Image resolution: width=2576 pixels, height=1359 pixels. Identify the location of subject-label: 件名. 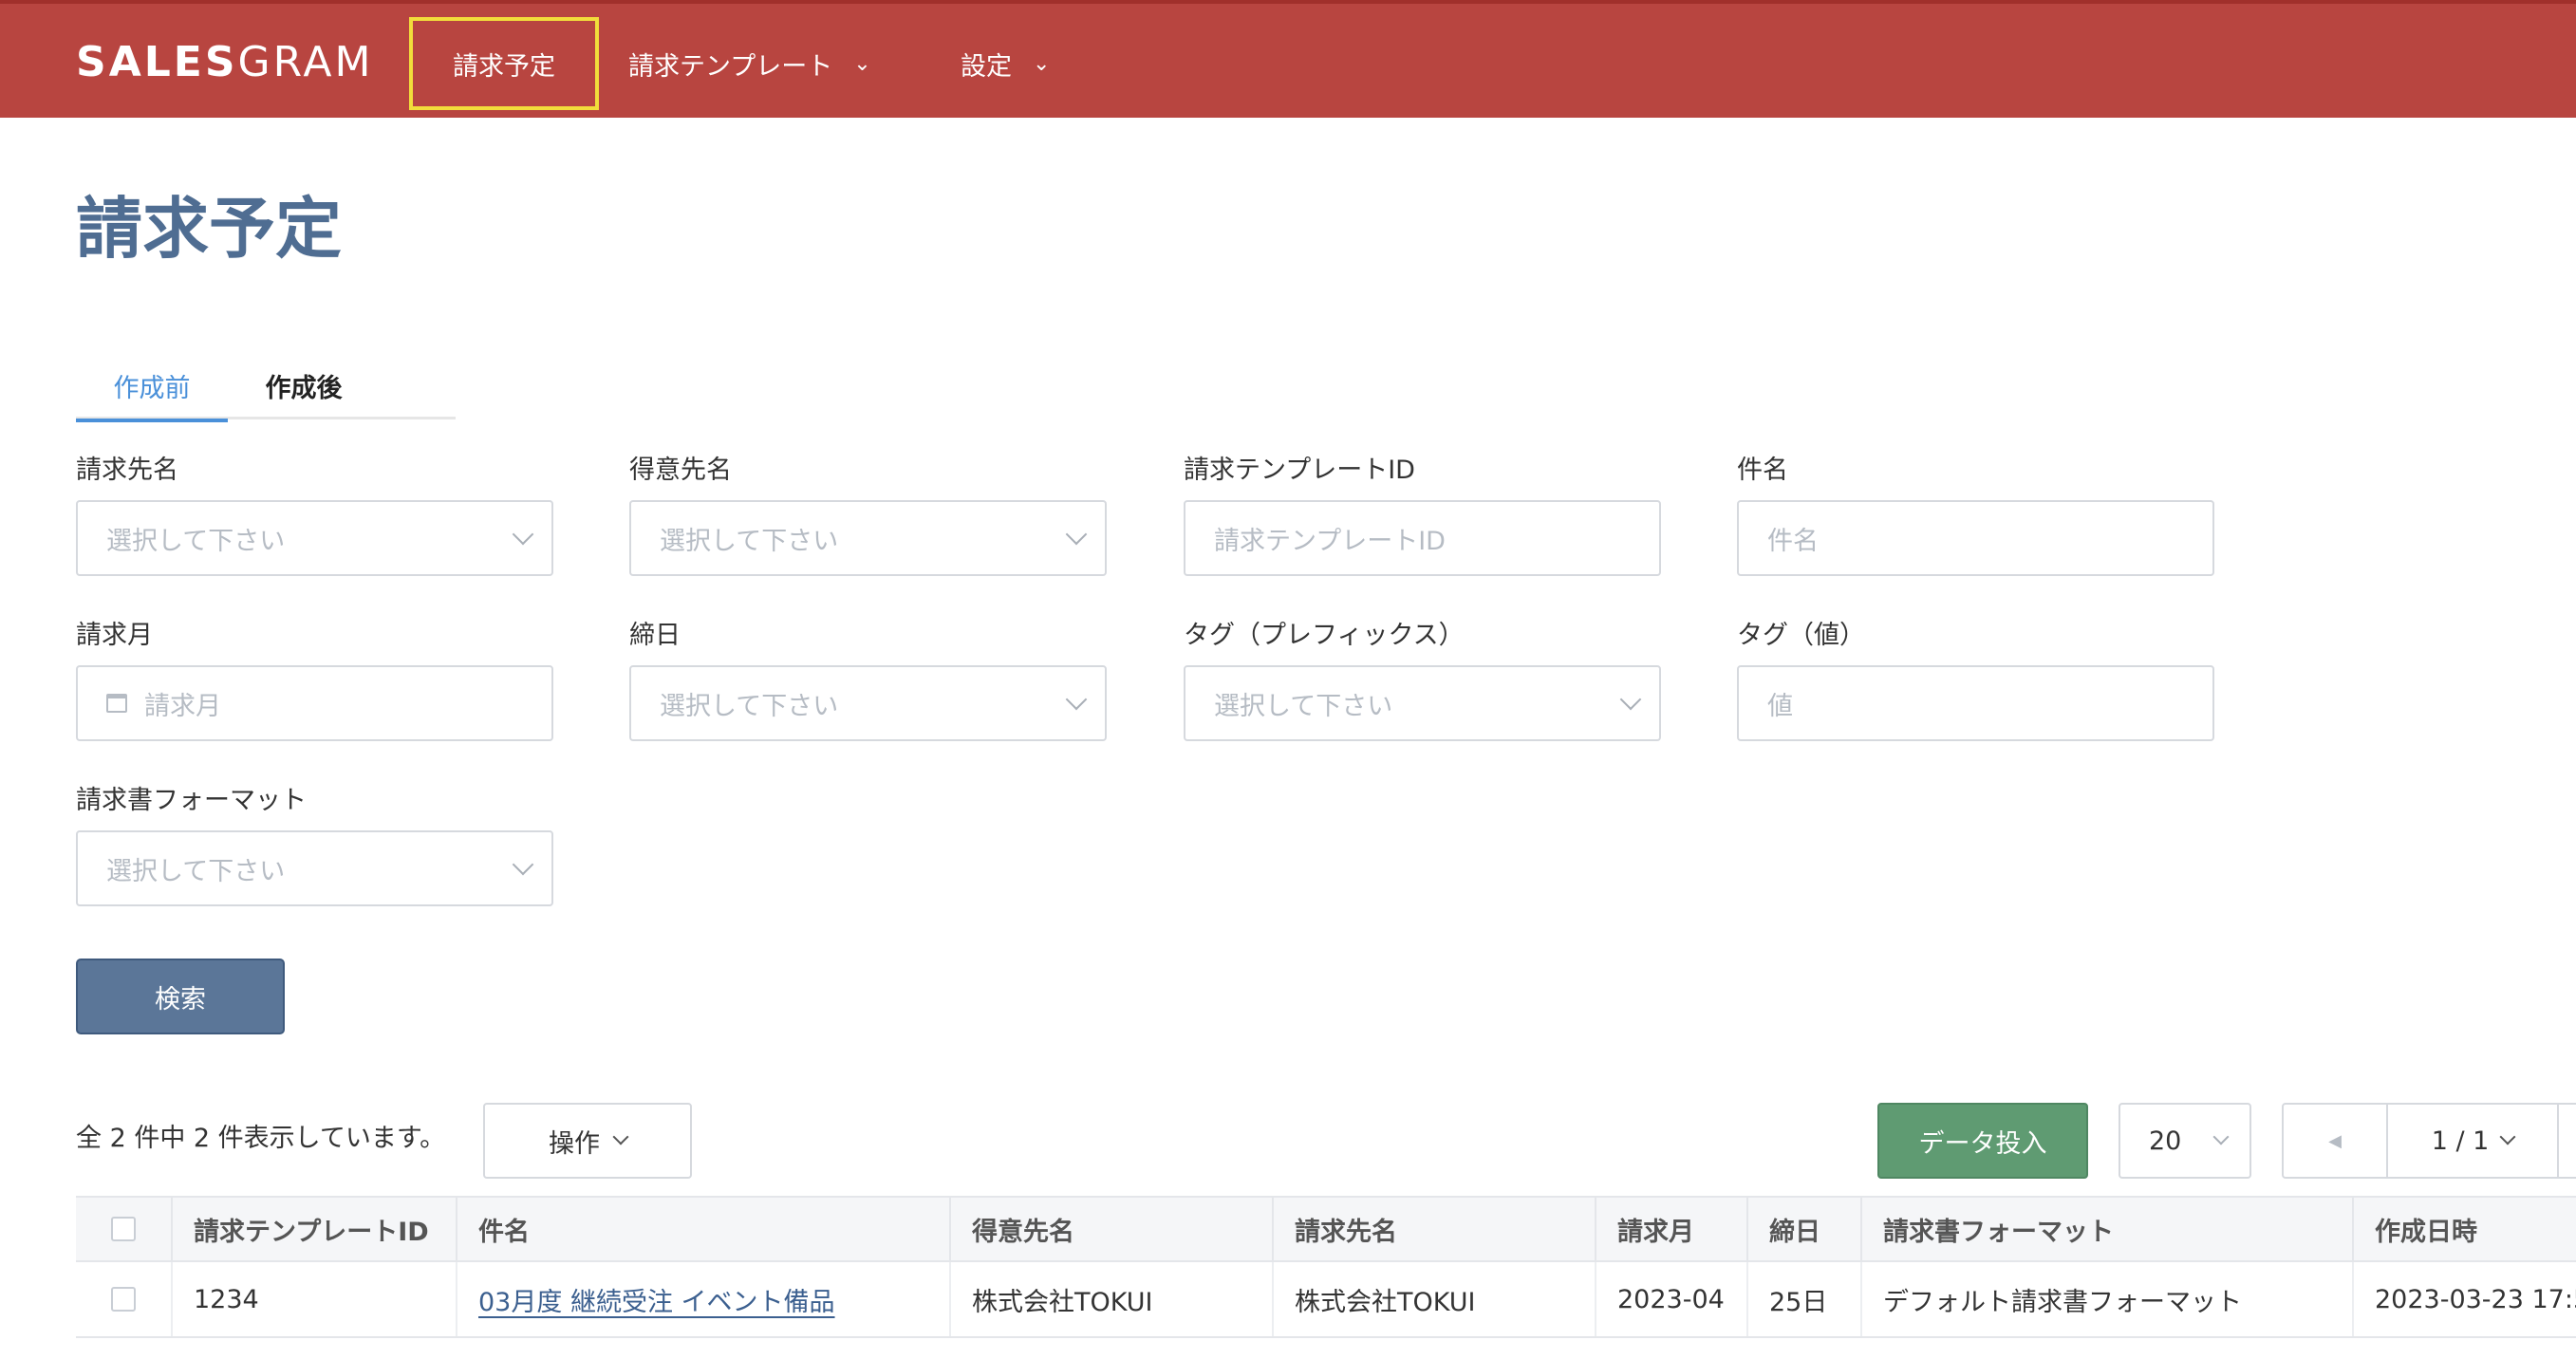
(1762, 470).